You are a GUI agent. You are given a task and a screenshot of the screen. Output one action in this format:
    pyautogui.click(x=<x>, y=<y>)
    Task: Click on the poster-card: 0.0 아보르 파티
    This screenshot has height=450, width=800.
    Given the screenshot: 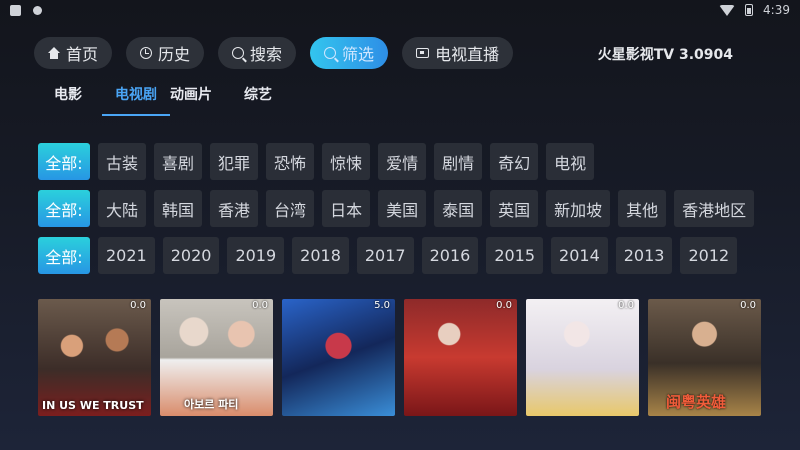 What is the action you would take?
    pyautogui.click(x=216, y=357)
    